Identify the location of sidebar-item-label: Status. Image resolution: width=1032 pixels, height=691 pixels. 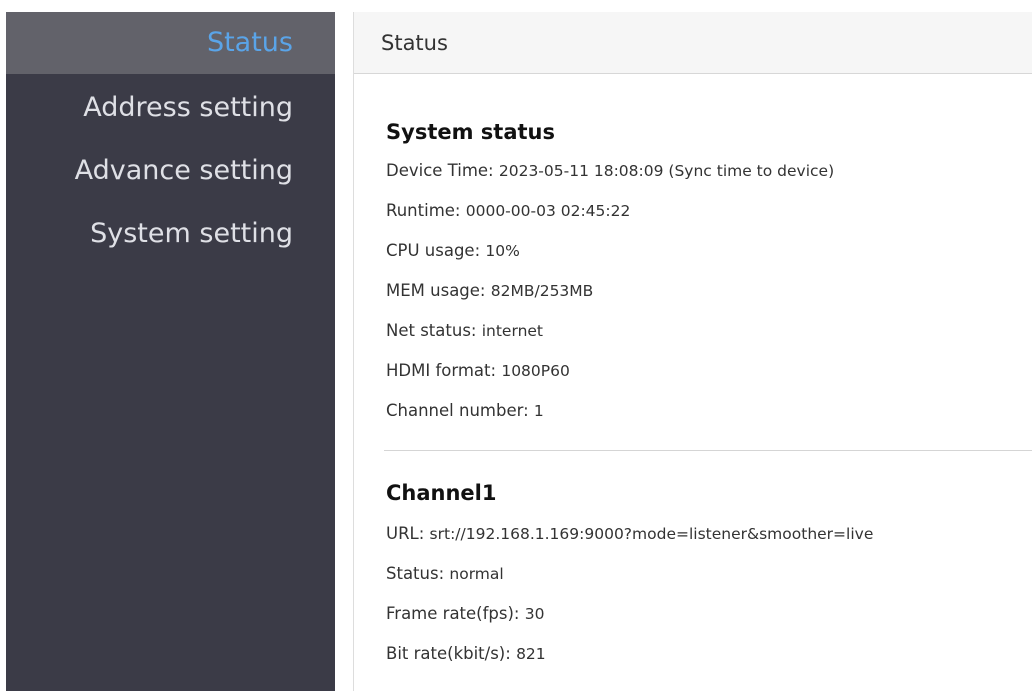
(249, 42).